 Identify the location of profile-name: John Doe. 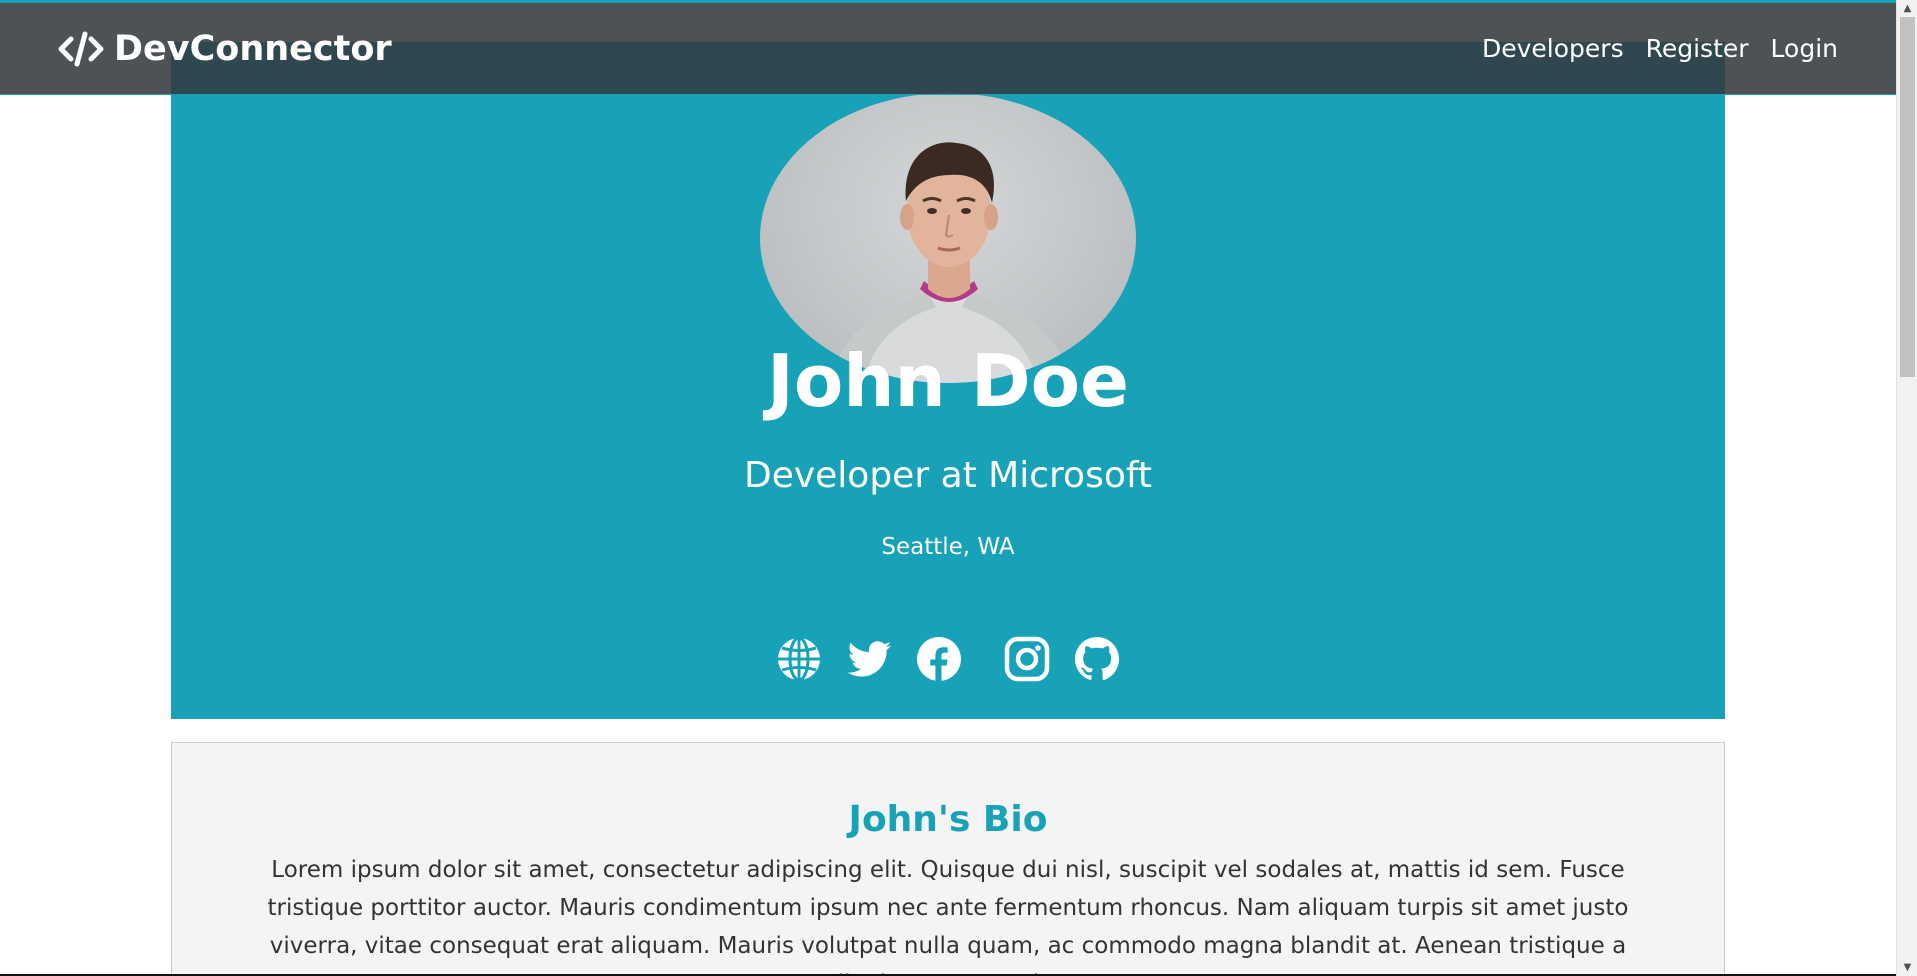
(948, 381).